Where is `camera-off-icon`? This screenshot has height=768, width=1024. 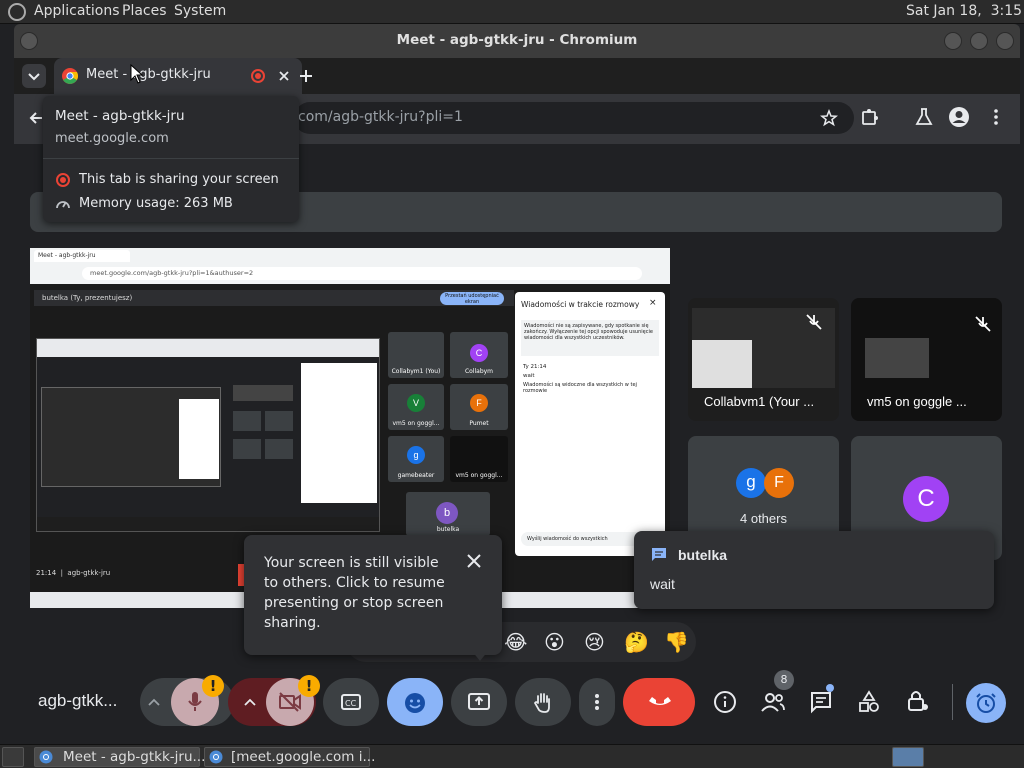 camera-off-icon is located at coordinates (290, 702).